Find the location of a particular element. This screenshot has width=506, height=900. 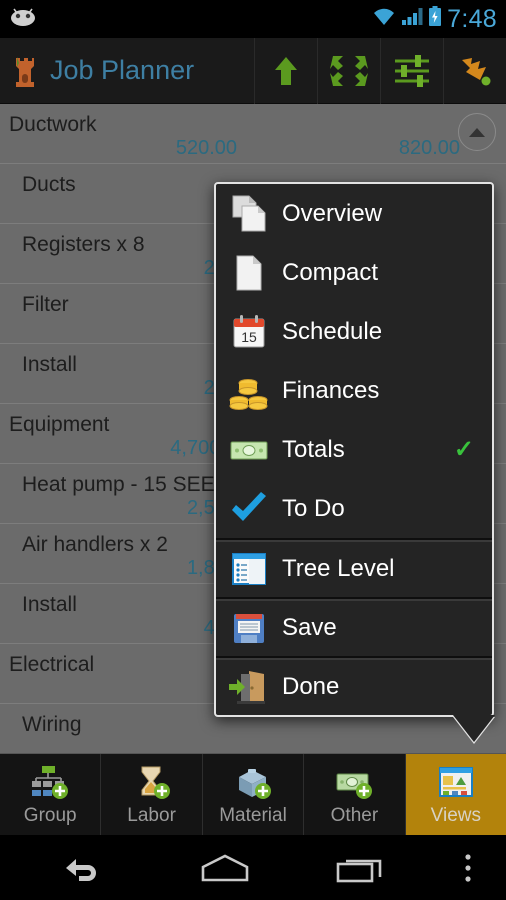

exit-door-icon is located at coordinates (249, 687).